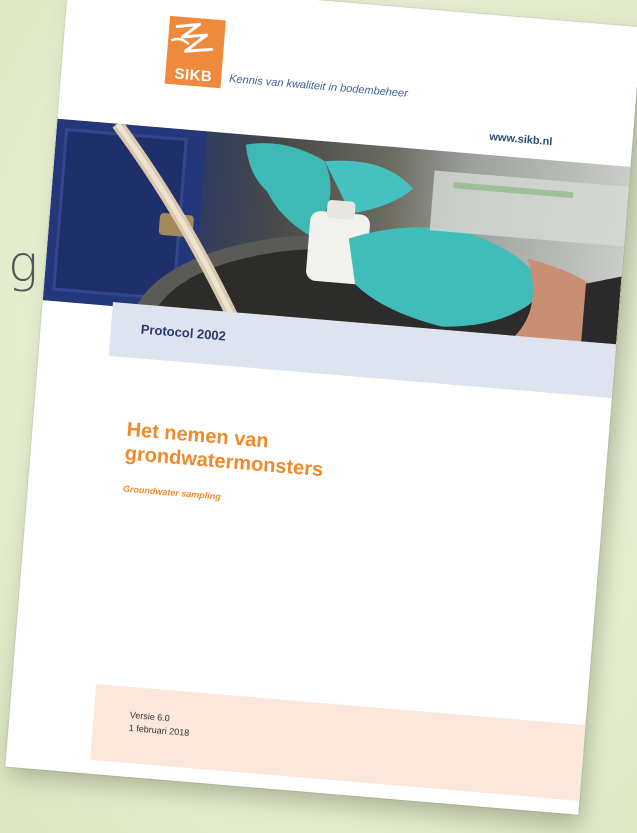 This screenshot has width=637, height=833. I want to click on sikb-logo: SIKB, so click(195, 52).